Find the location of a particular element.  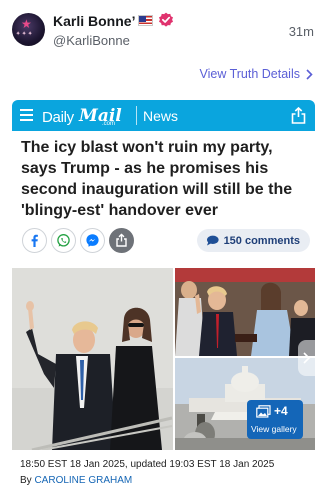

messenger-share-button is located at coordinates (92, 240).